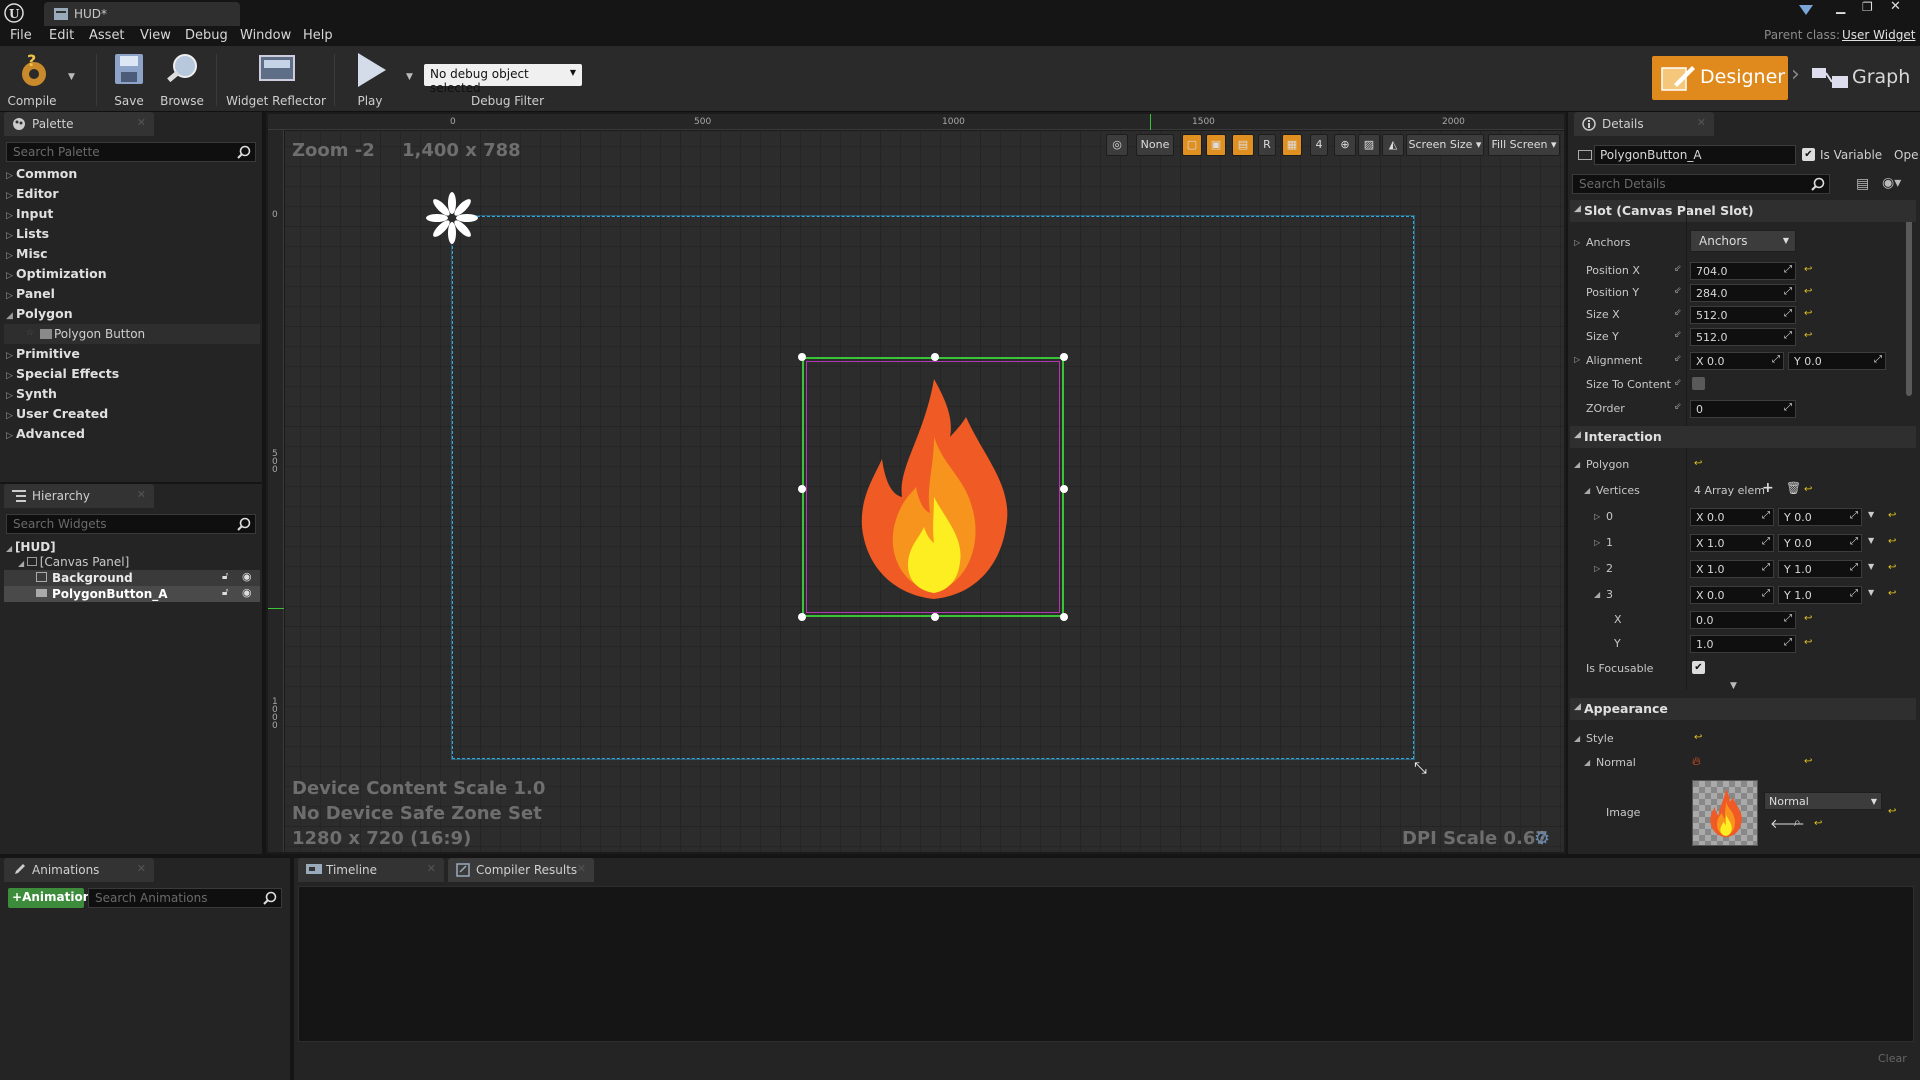 The image size is (1920, 1080). I want to click on designer-mode-button: Designer, so click(1720, 78).